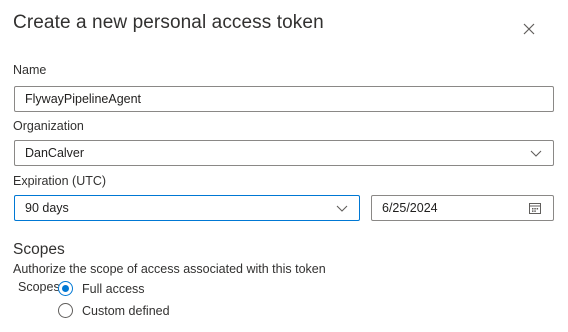 Image resolution: width=568 pixels, height=332 pixels. What do you see at coordinates (39, 287) in the screenshot?
I see `scopes-label: Scopes` at bounding box center [39, 287].